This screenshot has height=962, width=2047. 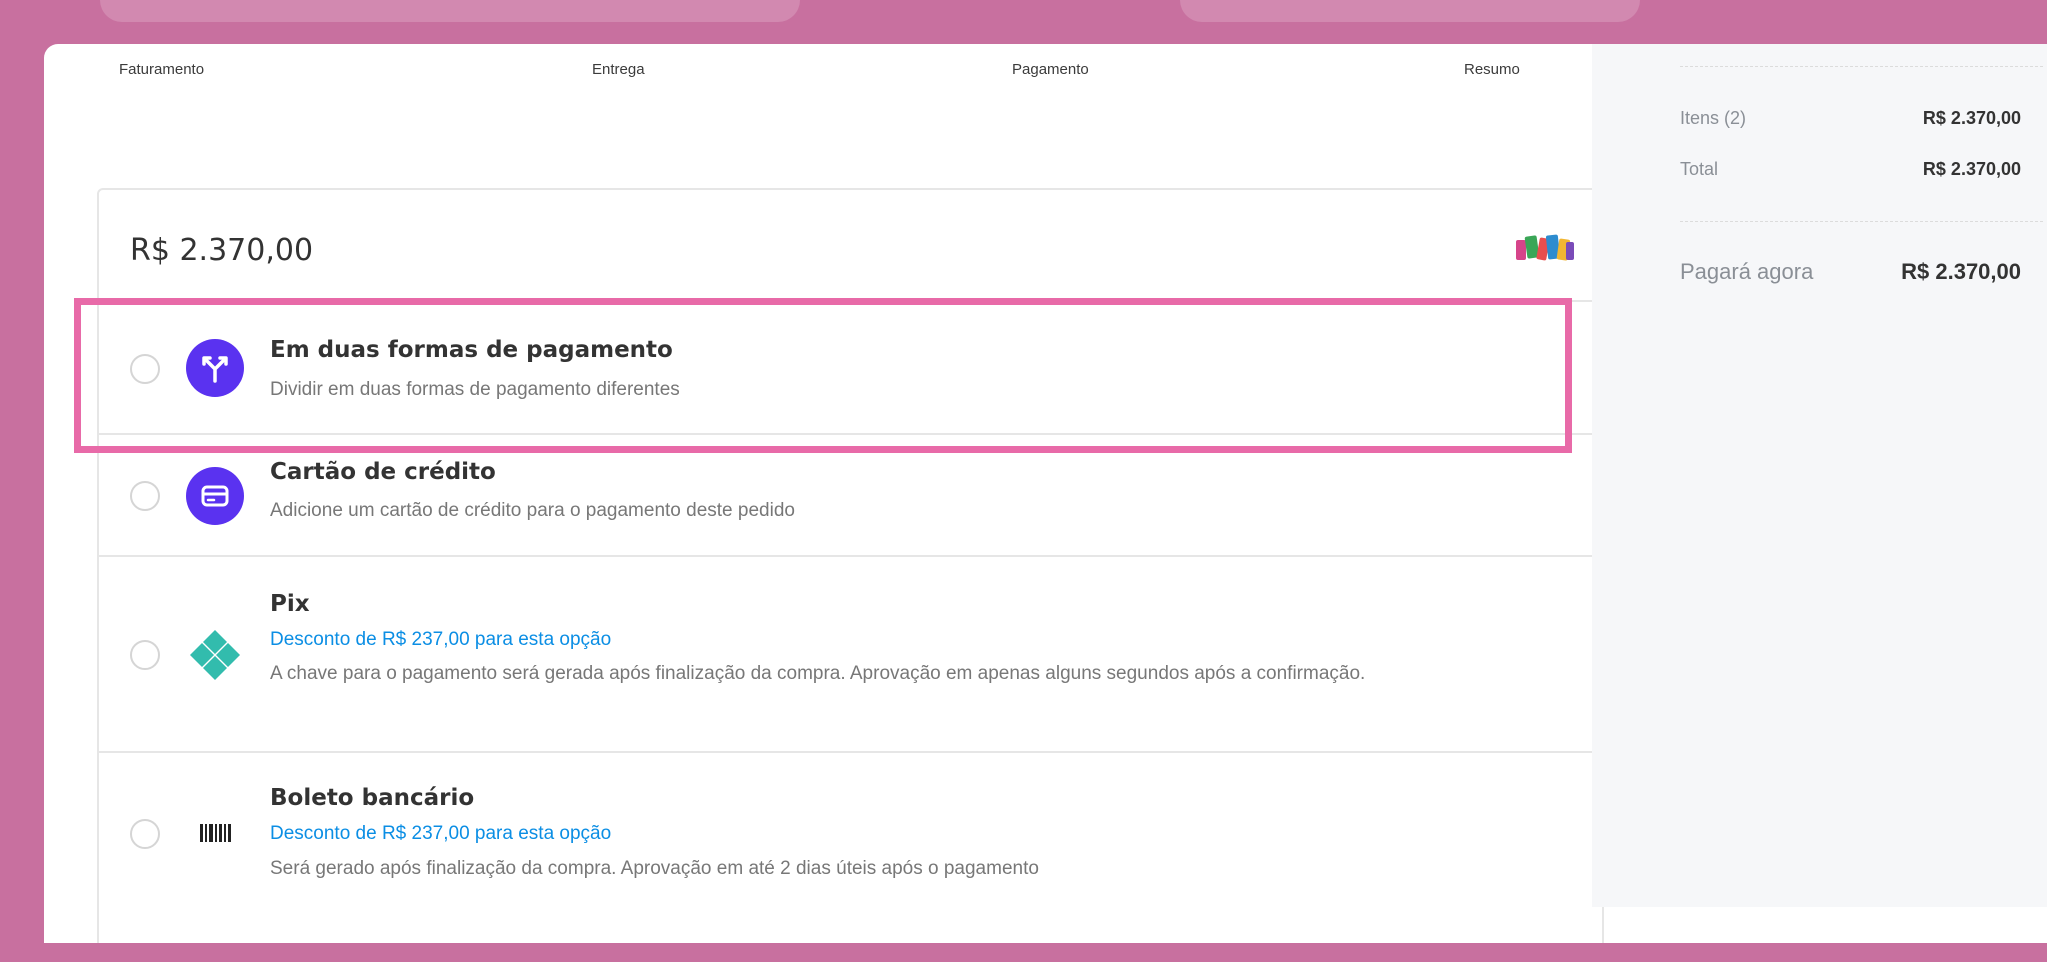 What do you see at coordinates (471, 350) in the screenshot?
I see `option-title: Em duas formas de pagamento` at bounding box center [471, 350].